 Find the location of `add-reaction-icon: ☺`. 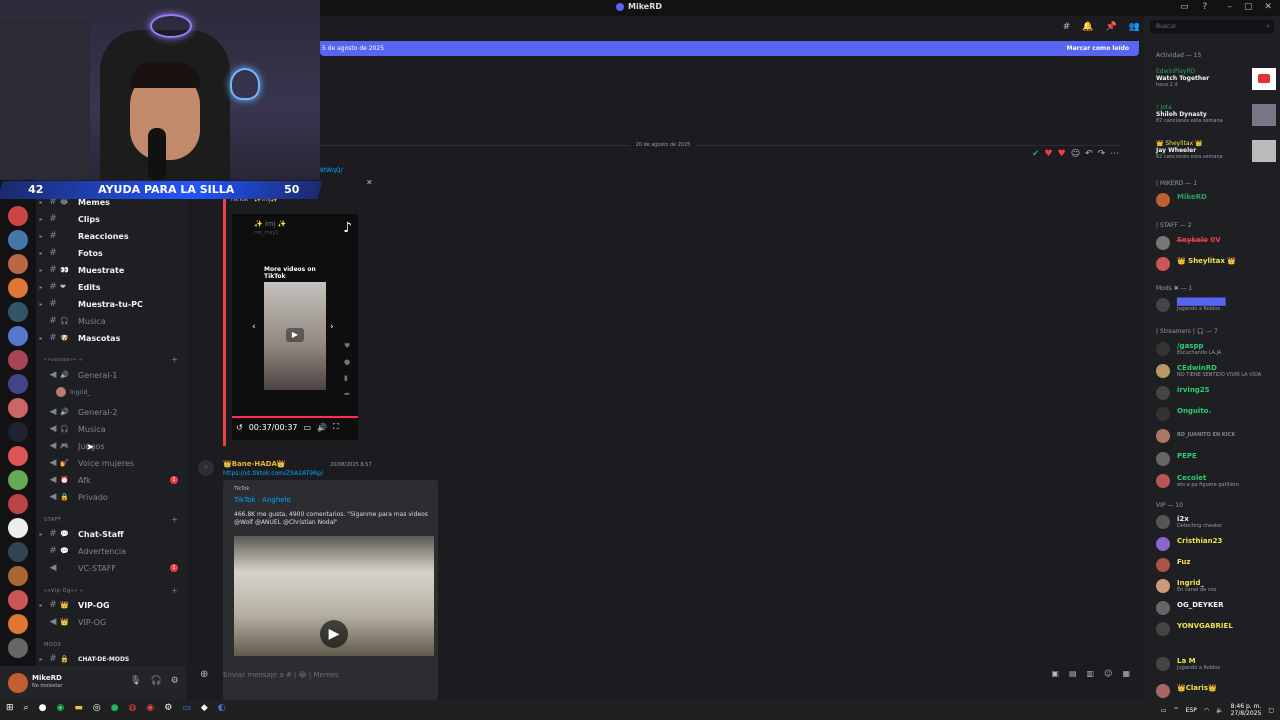

add-reaction-icon: ☺ is located at coordinates (1075, 154).